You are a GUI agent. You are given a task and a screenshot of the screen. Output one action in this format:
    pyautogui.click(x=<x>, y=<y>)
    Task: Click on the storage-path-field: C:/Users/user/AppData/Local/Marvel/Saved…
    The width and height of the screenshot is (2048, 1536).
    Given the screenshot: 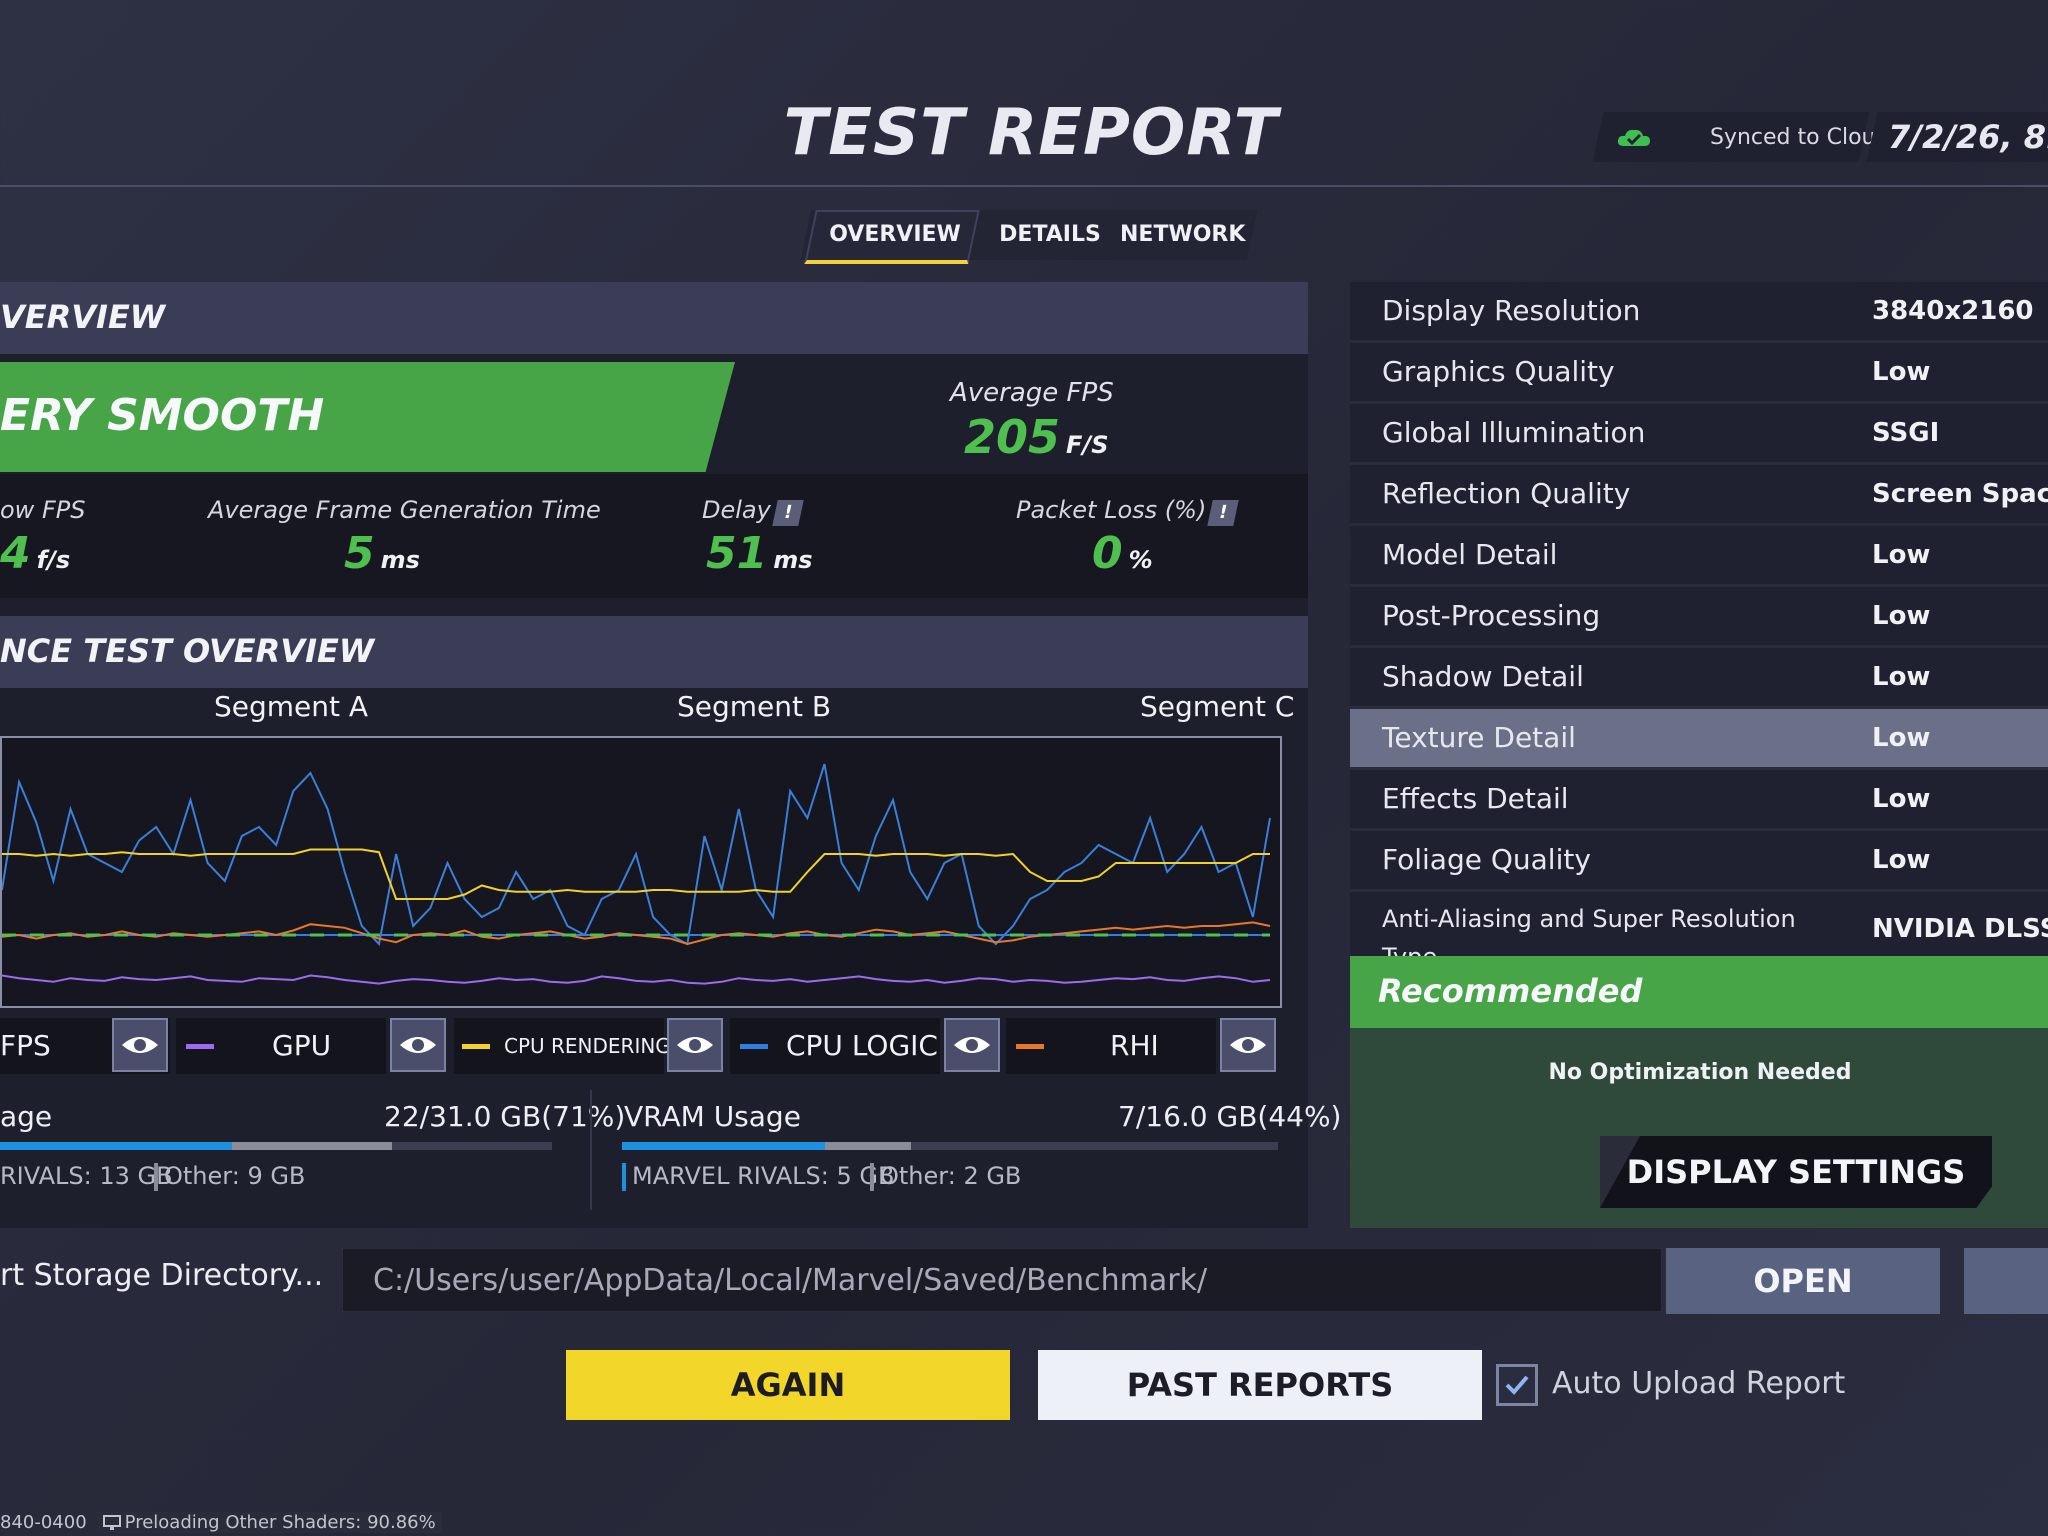 What is the action you would take?
    pyautogui.click(x=1002, y=1280)
    